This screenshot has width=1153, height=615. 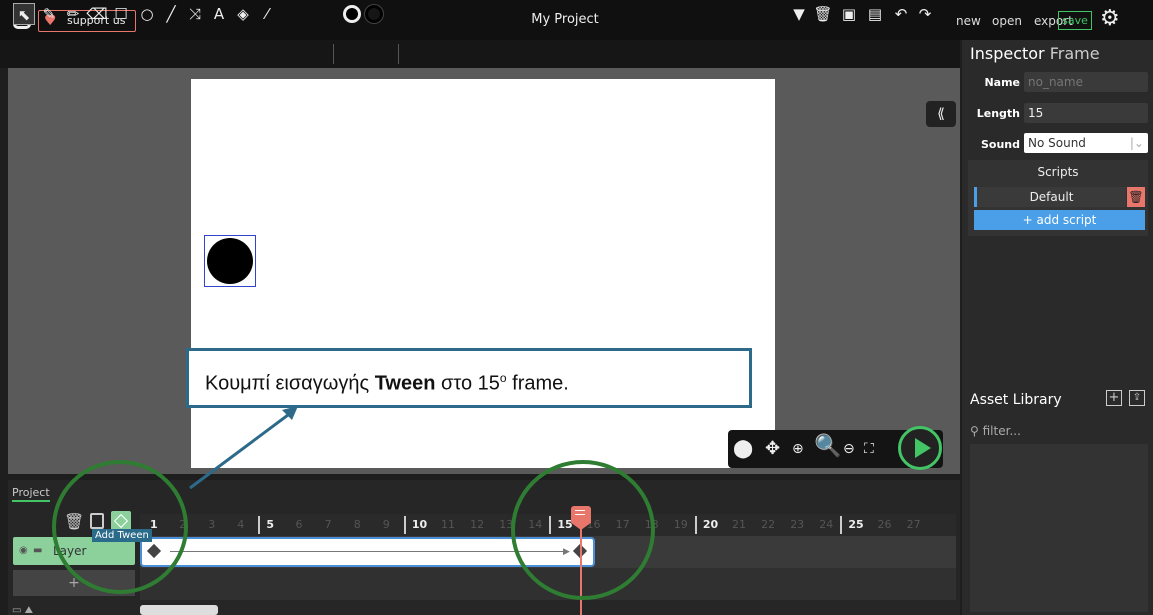 I want to click on frame-number: 22, so click(x=768, y=524).